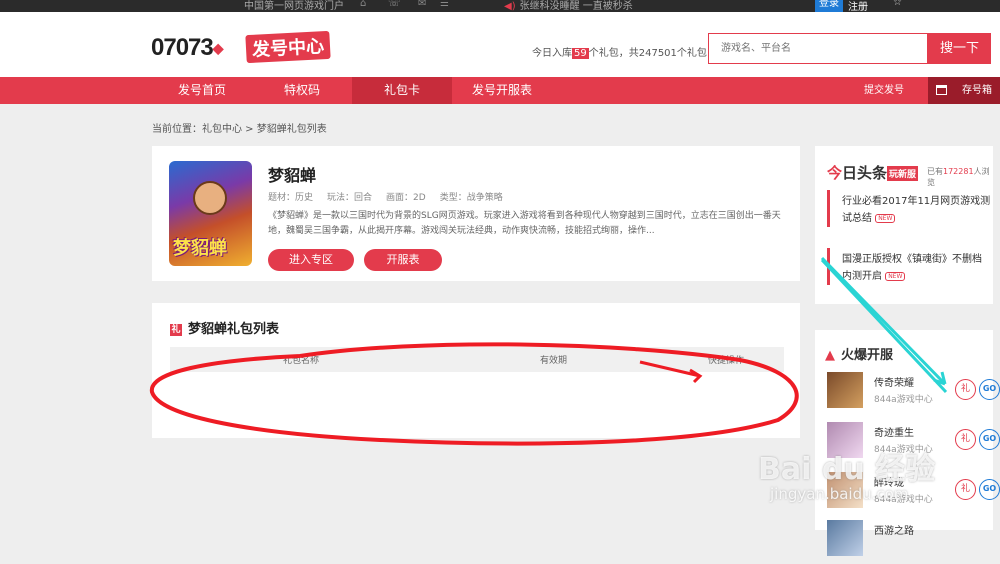 The height and width of the screenshot is (564, 1000). I want to click on gift-table-header: 礼包名称 有效期 快捷操作, so click(477, 359).